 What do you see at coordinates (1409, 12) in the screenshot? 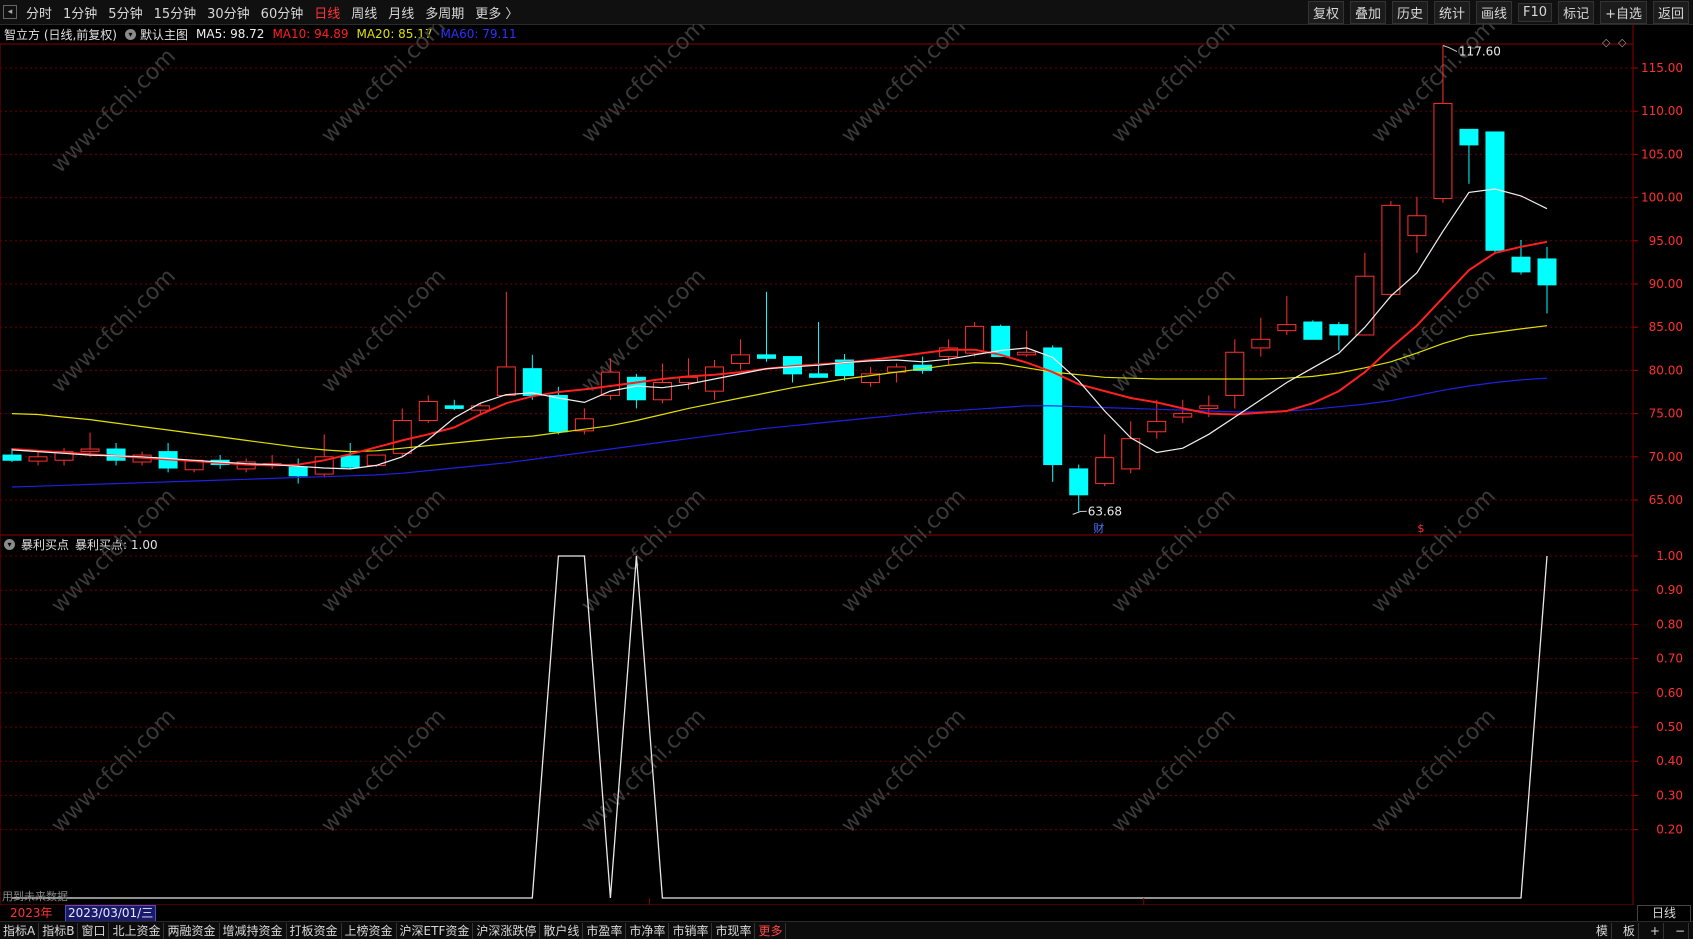
I see `toolbar-button-item-2: 历史` at bounding box center [1409, 12].